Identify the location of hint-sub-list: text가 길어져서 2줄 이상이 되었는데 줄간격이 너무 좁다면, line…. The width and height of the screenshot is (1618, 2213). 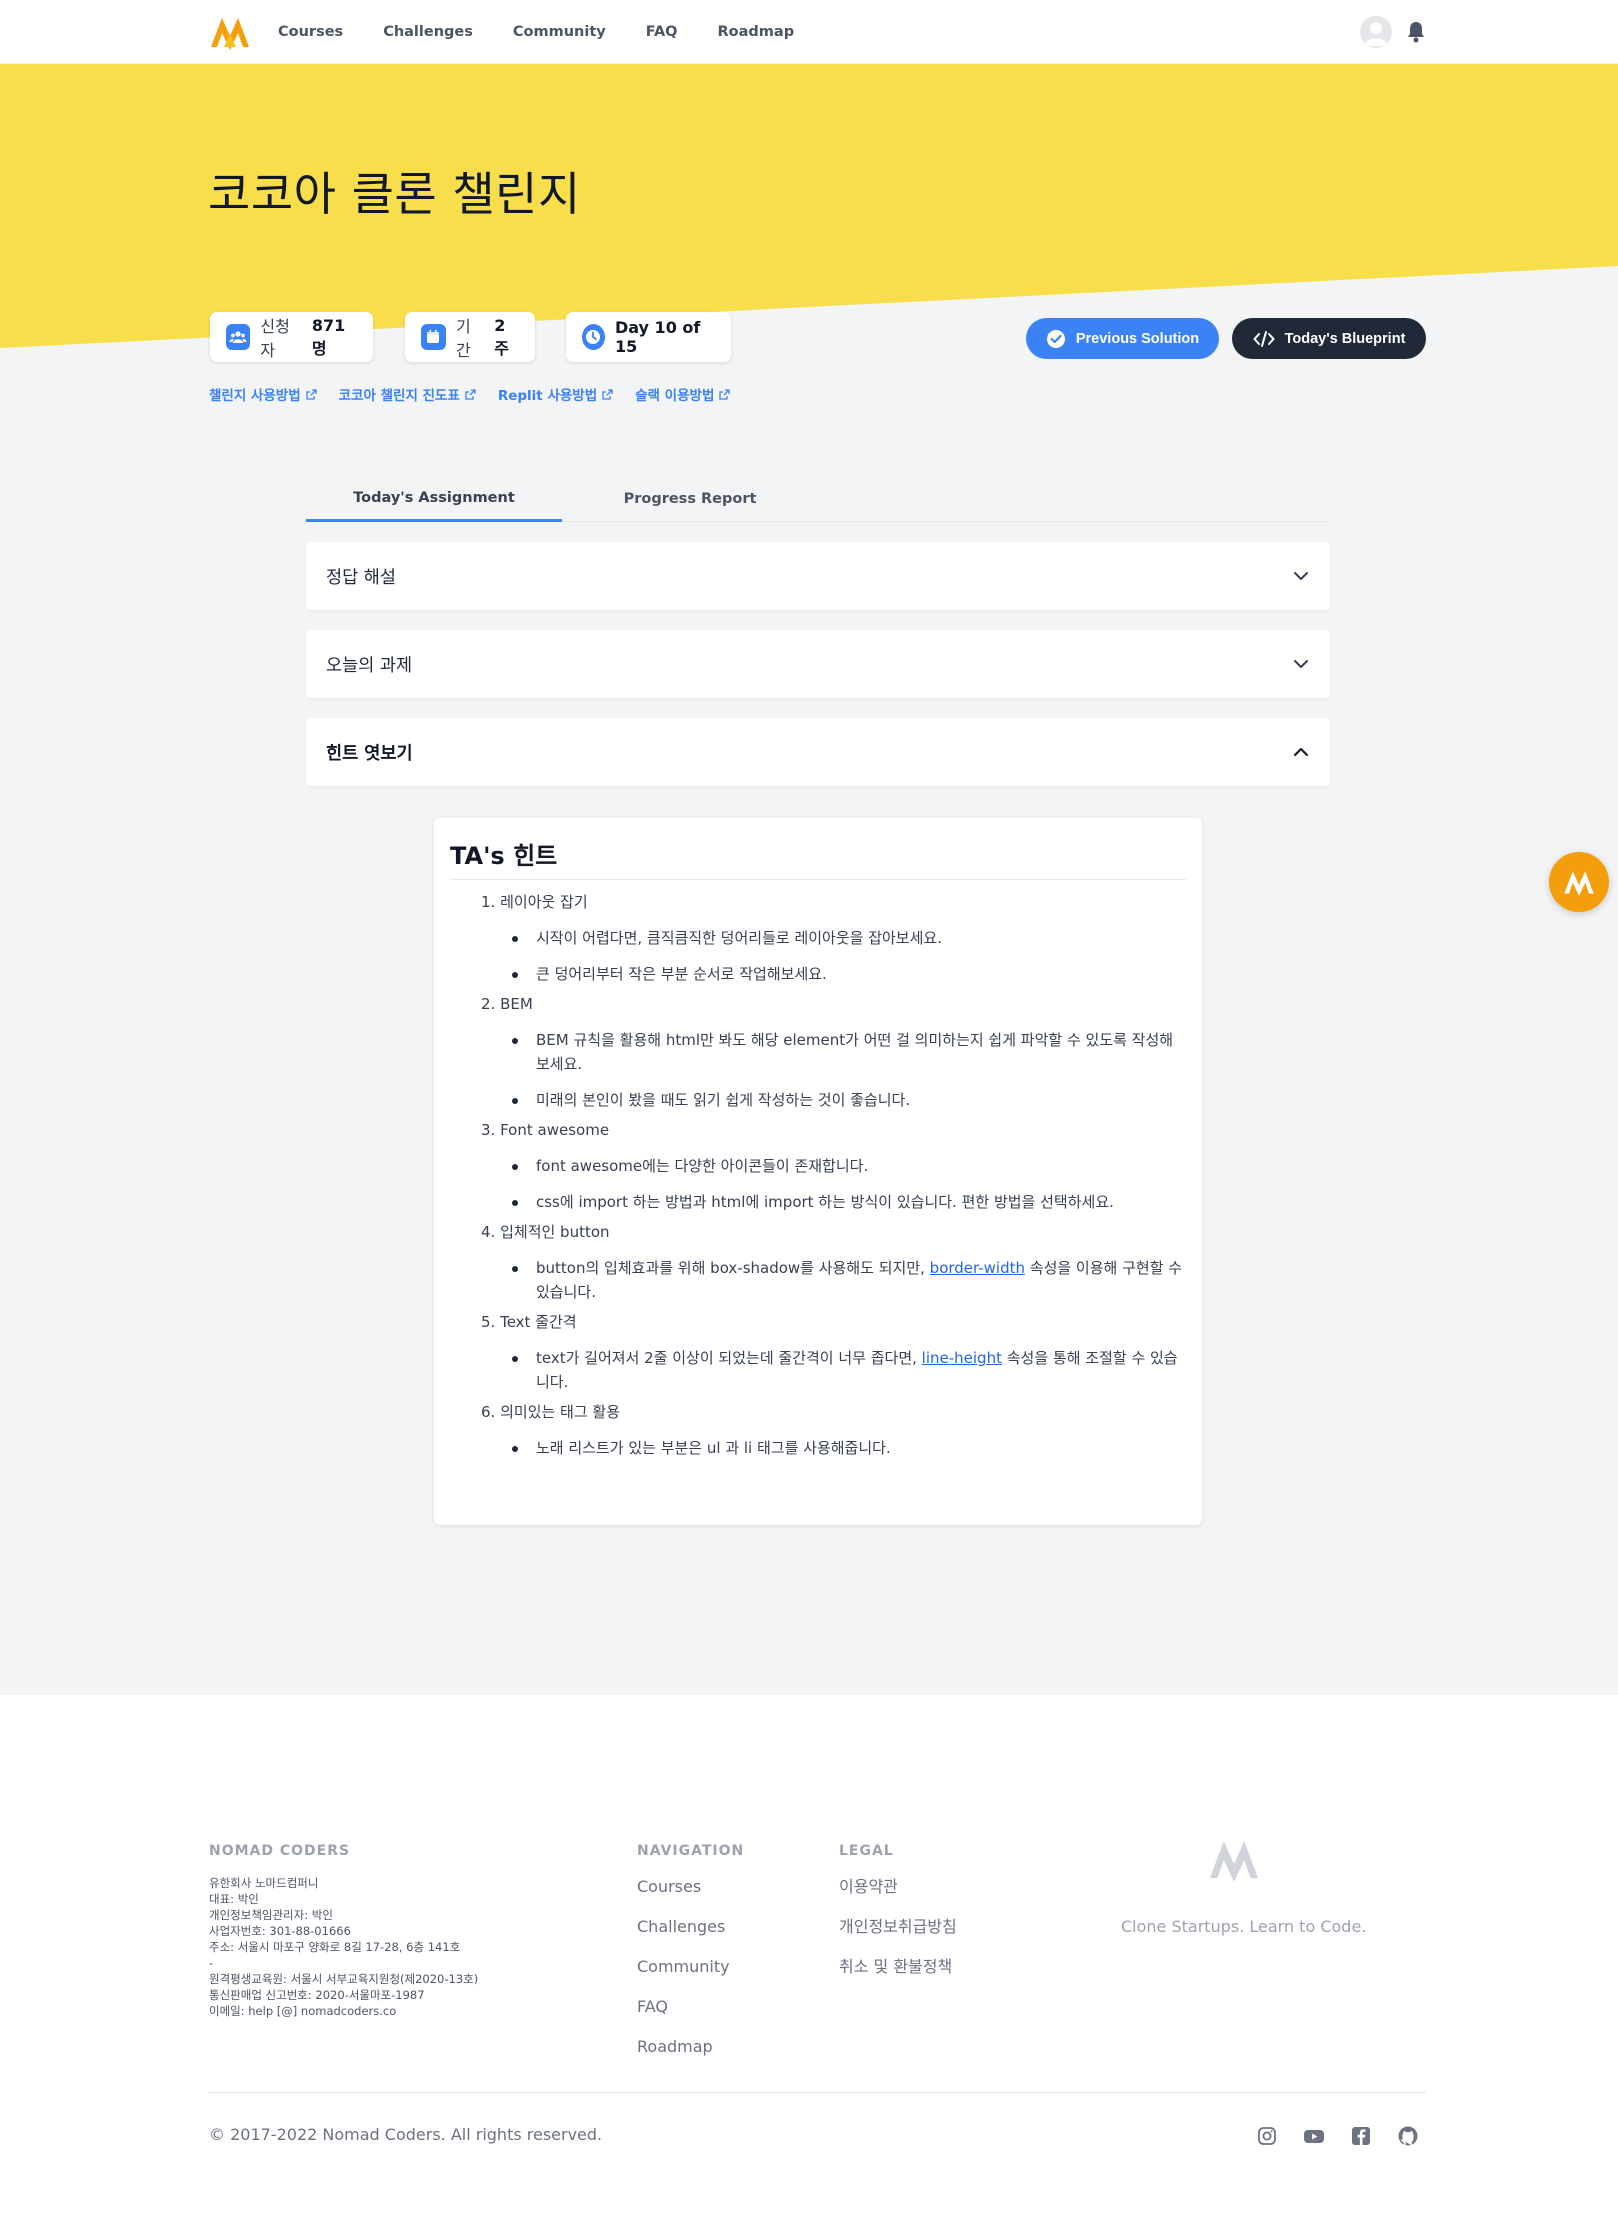
(833, 1370).